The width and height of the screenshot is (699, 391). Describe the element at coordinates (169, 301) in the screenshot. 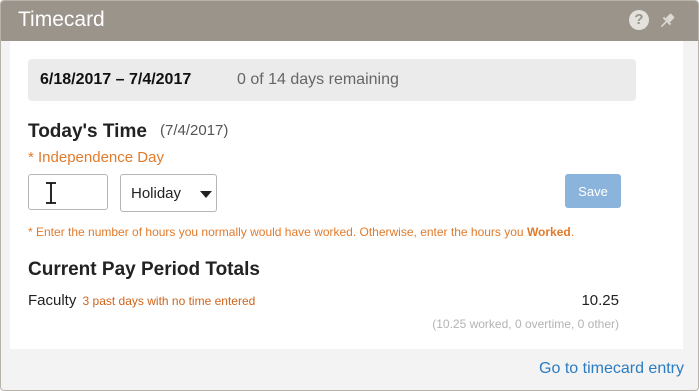

I see `missing-days-warning: 3 past days with no time entered` at that location.